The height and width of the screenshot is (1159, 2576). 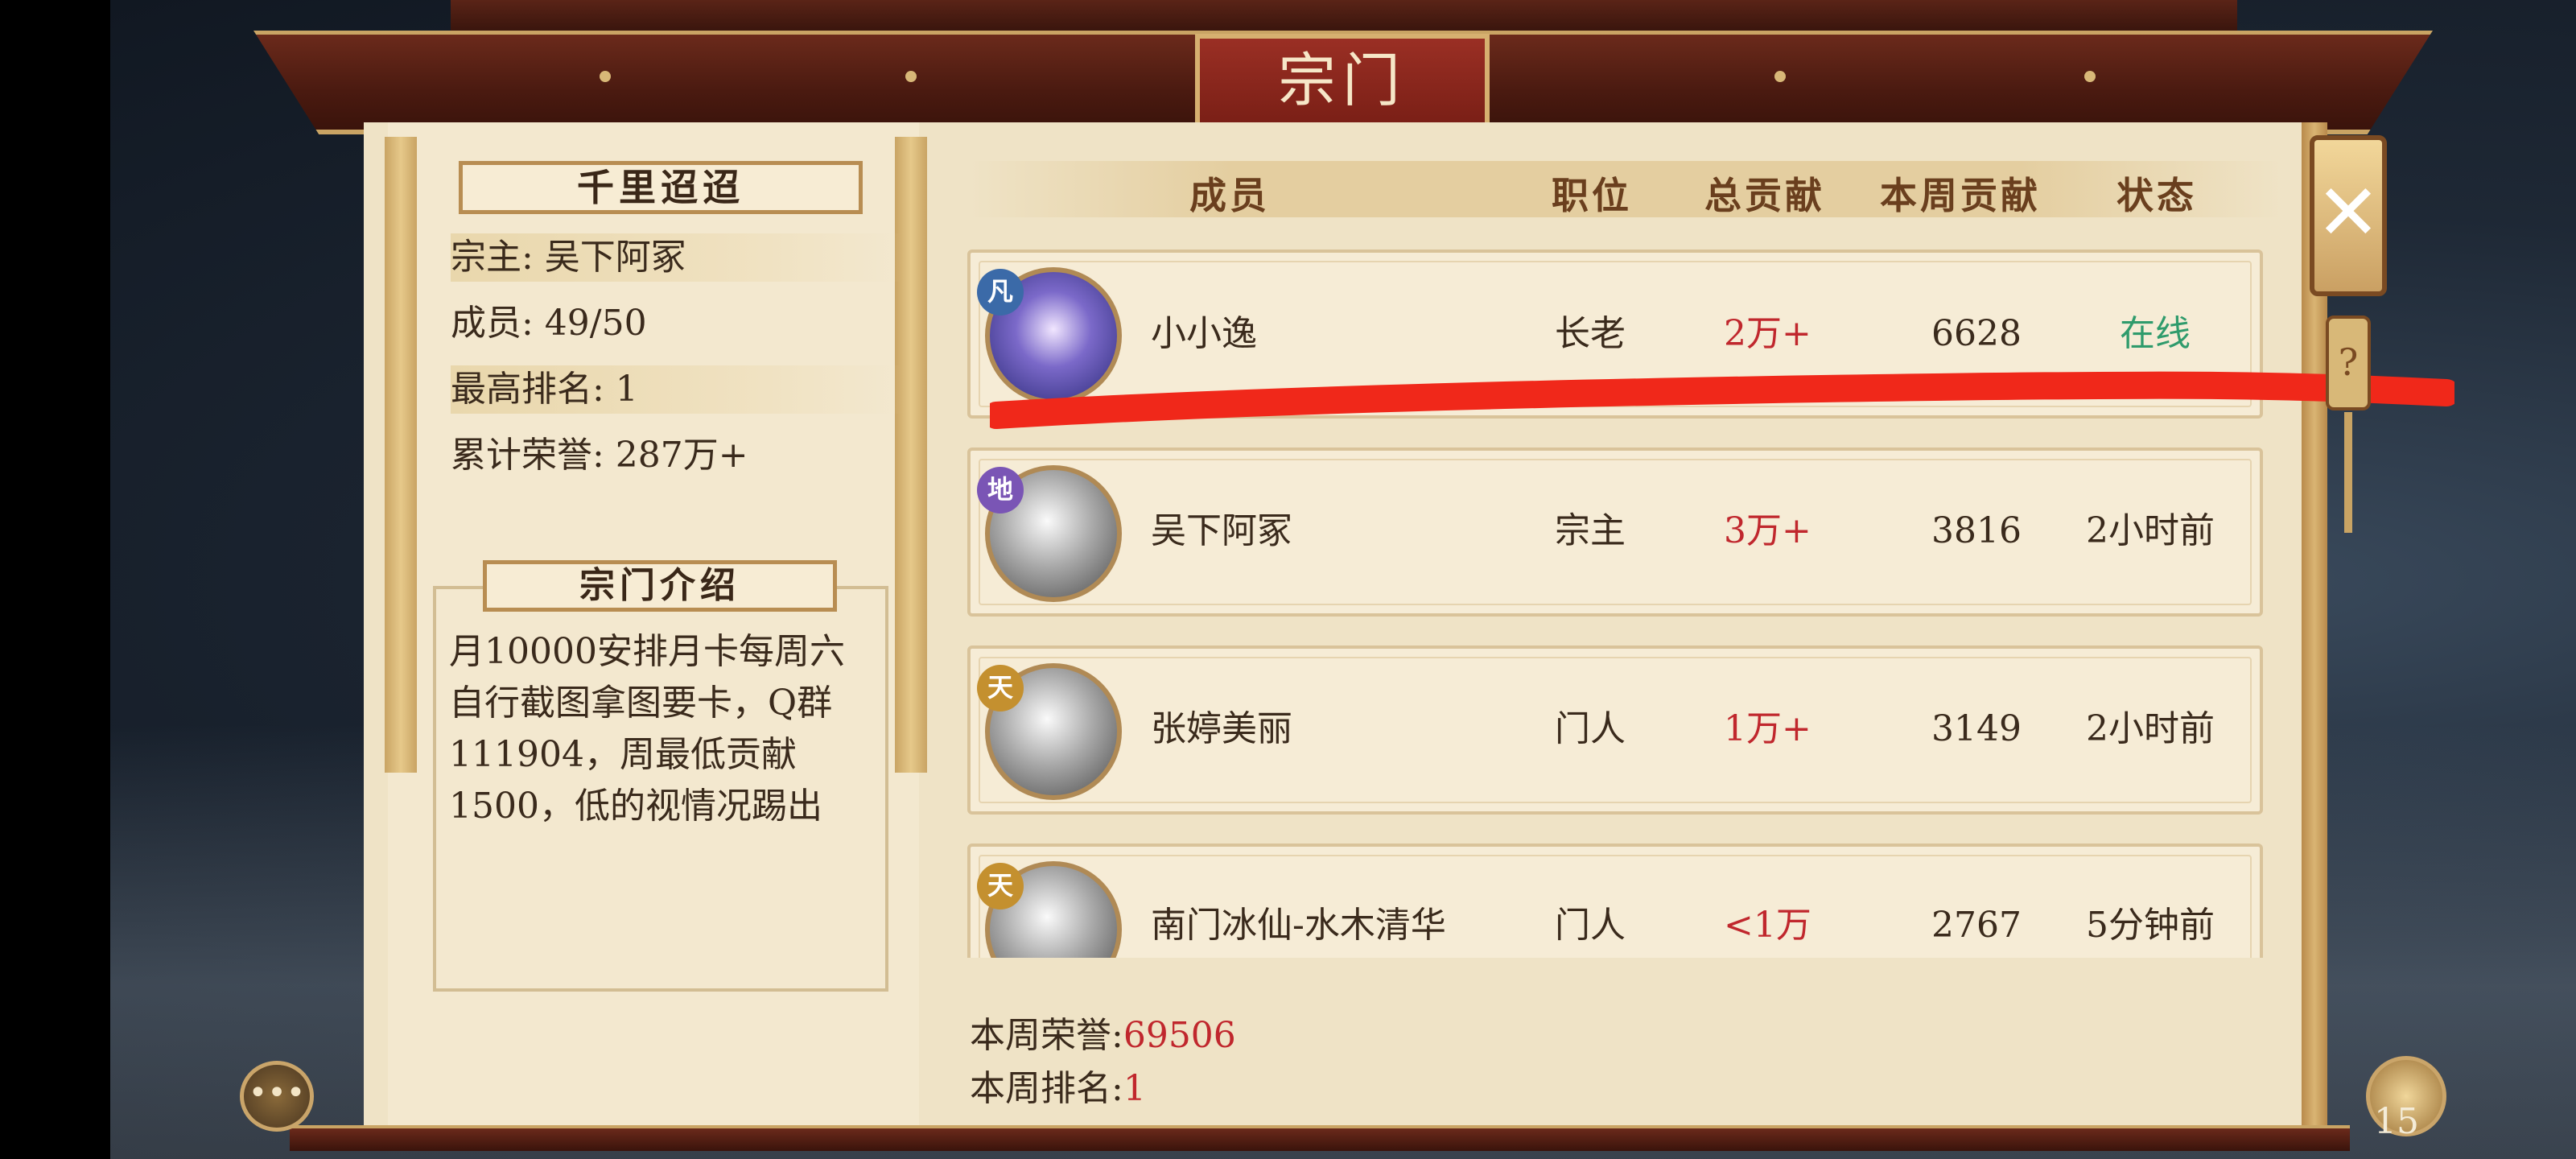 I want to click on member-role: 宗主, so click(x=1590, y=530).